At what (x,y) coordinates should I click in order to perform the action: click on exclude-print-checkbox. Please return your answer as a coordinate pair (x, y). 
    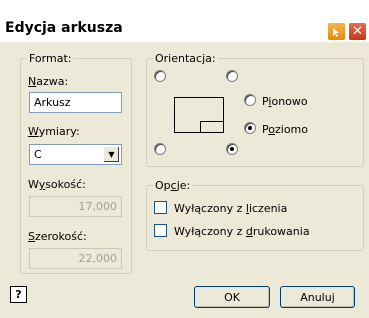
    Looking at the image, I should click on (160, 230).